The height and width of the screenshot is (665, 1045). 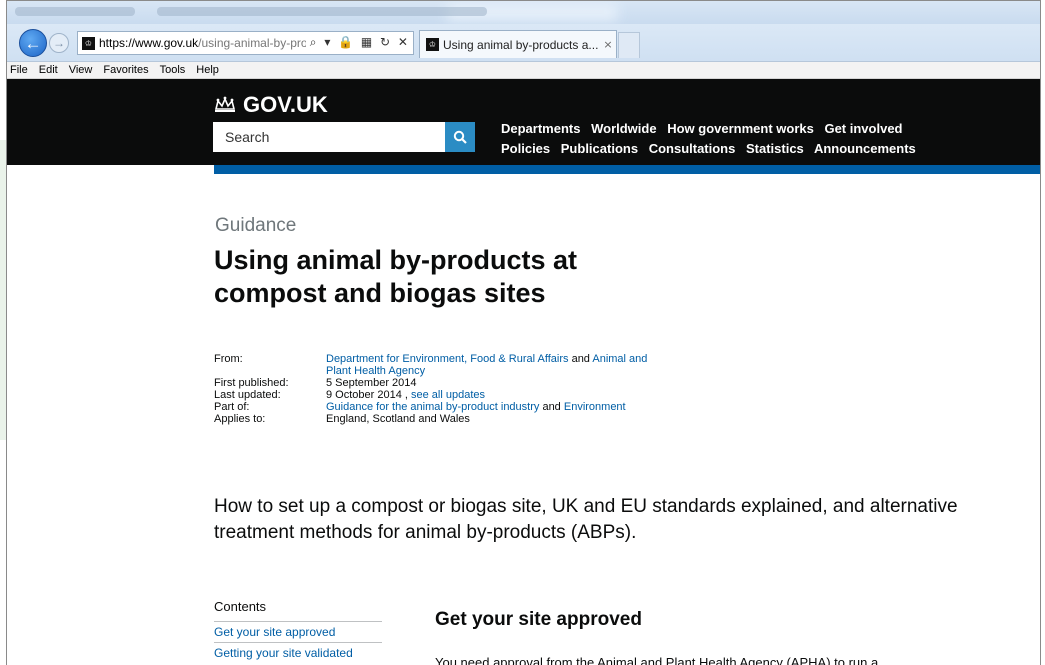 I want to click on nav-statistics: Statistics, so click(x=775, y=148).